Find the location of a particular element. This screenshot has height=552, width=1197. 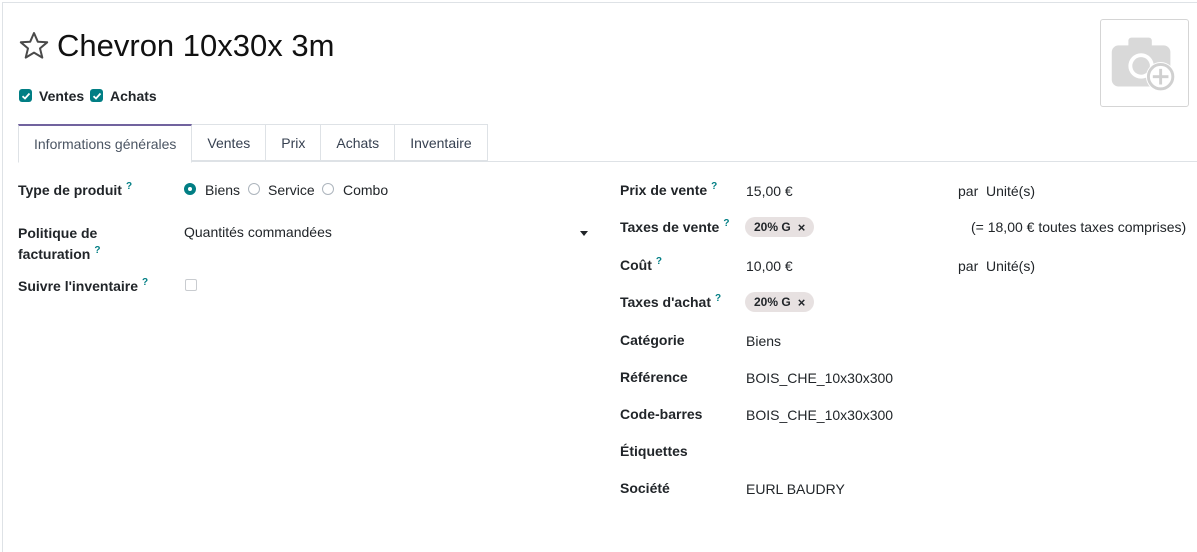

cost-unit-prefix: par is located at coordinates (968, 266).